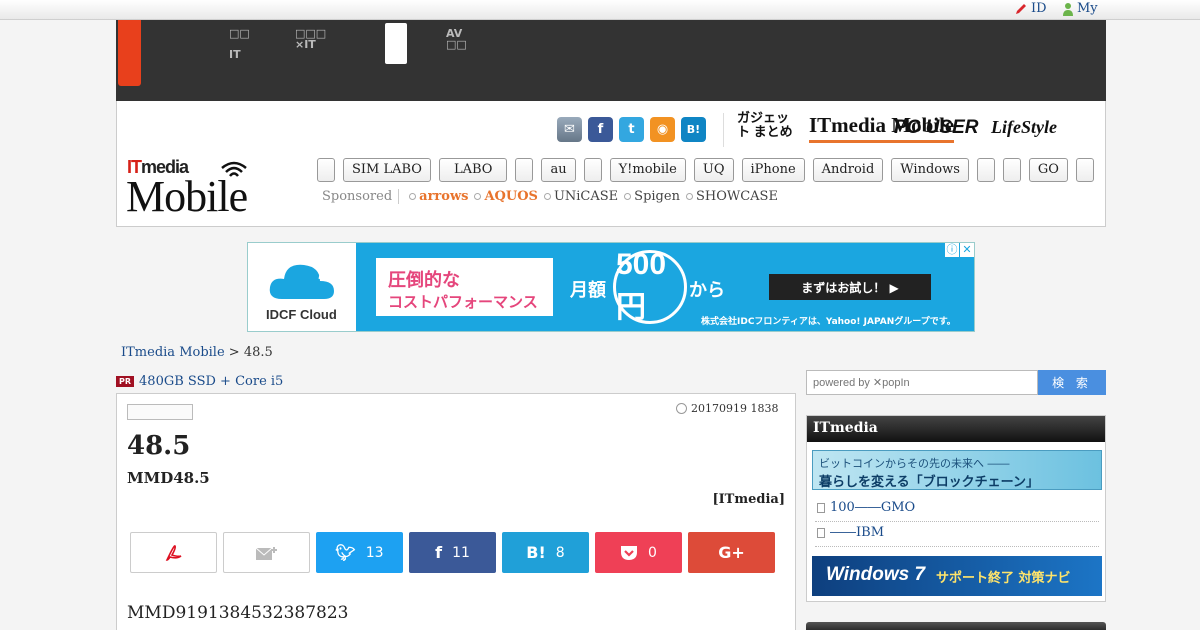 The height and width of the screenshot is (630, 1200). What do you see at coordinates (396, 43) in the screenshot?
I see `header-white-box` at bounding box center [396, 43].